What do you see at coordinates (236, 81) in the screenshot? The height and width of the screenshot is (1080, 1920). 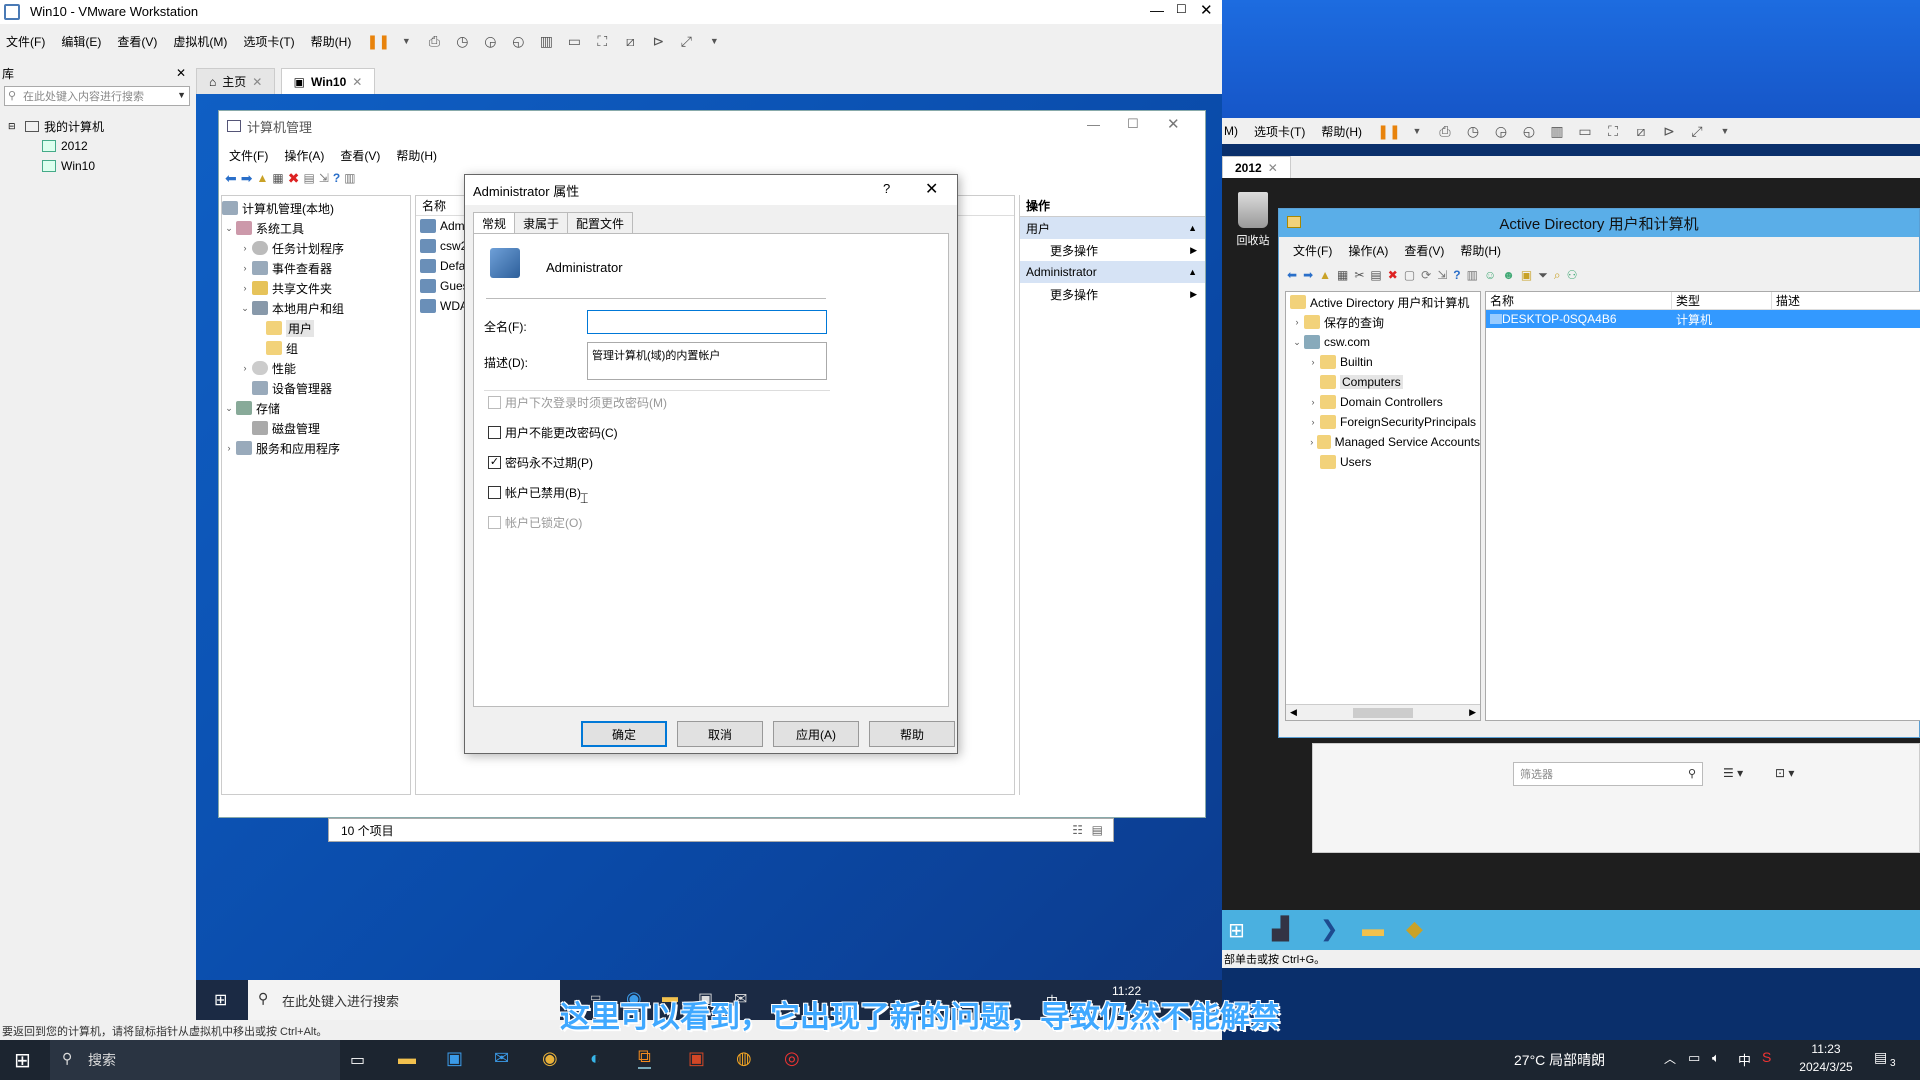 I see `tab-home: ⌂ 主页 ✕` at bounding box center [236, 81].